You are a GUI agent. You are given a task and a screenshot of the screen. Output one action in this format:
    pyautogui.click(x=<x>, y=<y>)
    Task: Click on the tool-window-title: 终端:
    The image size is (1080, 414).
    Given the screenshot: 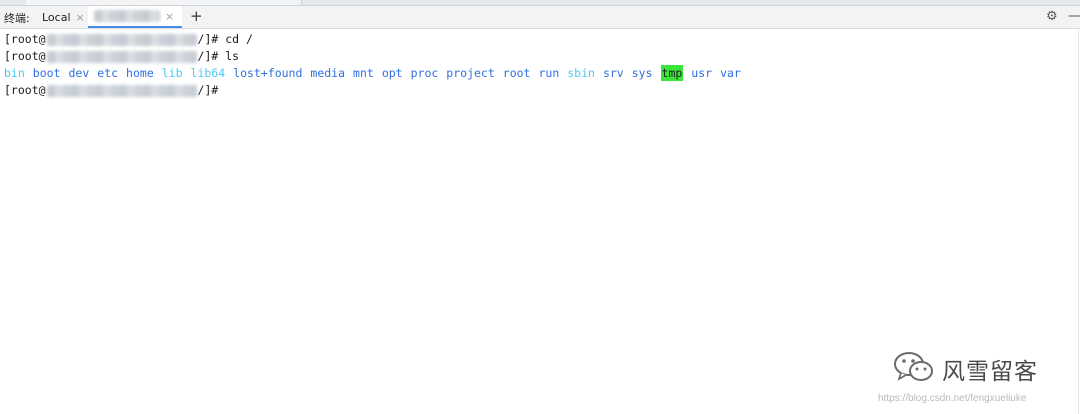 What is the action you would take?
    pyautogui.click(x=17, y=18)
    